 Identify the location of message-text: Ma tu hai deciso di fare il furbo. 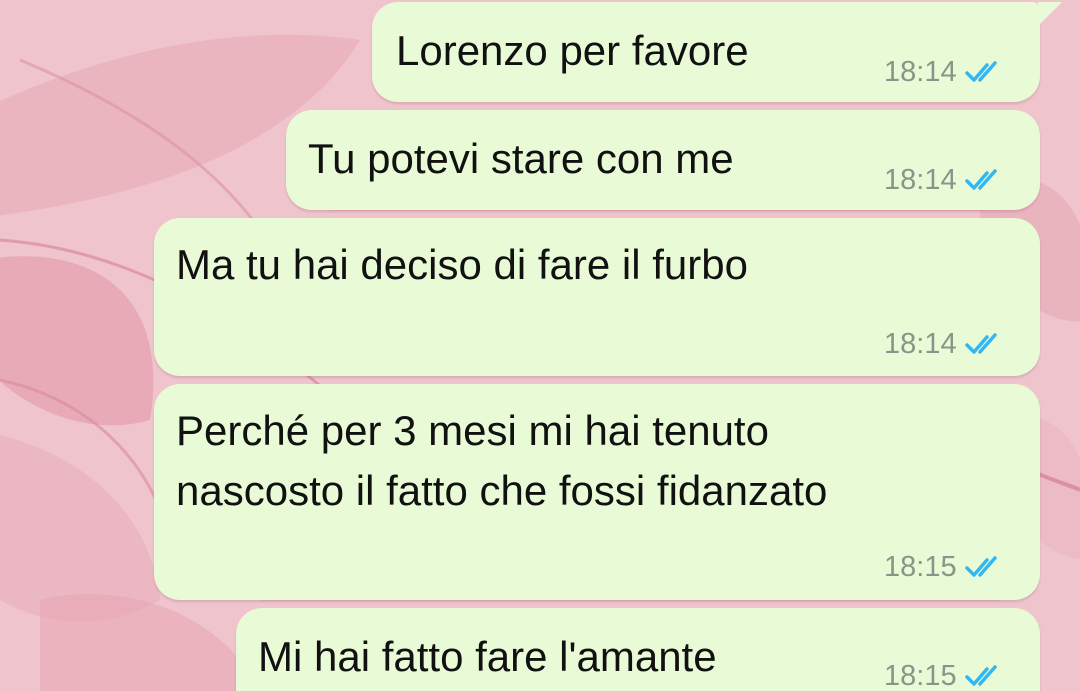
(462, 264).